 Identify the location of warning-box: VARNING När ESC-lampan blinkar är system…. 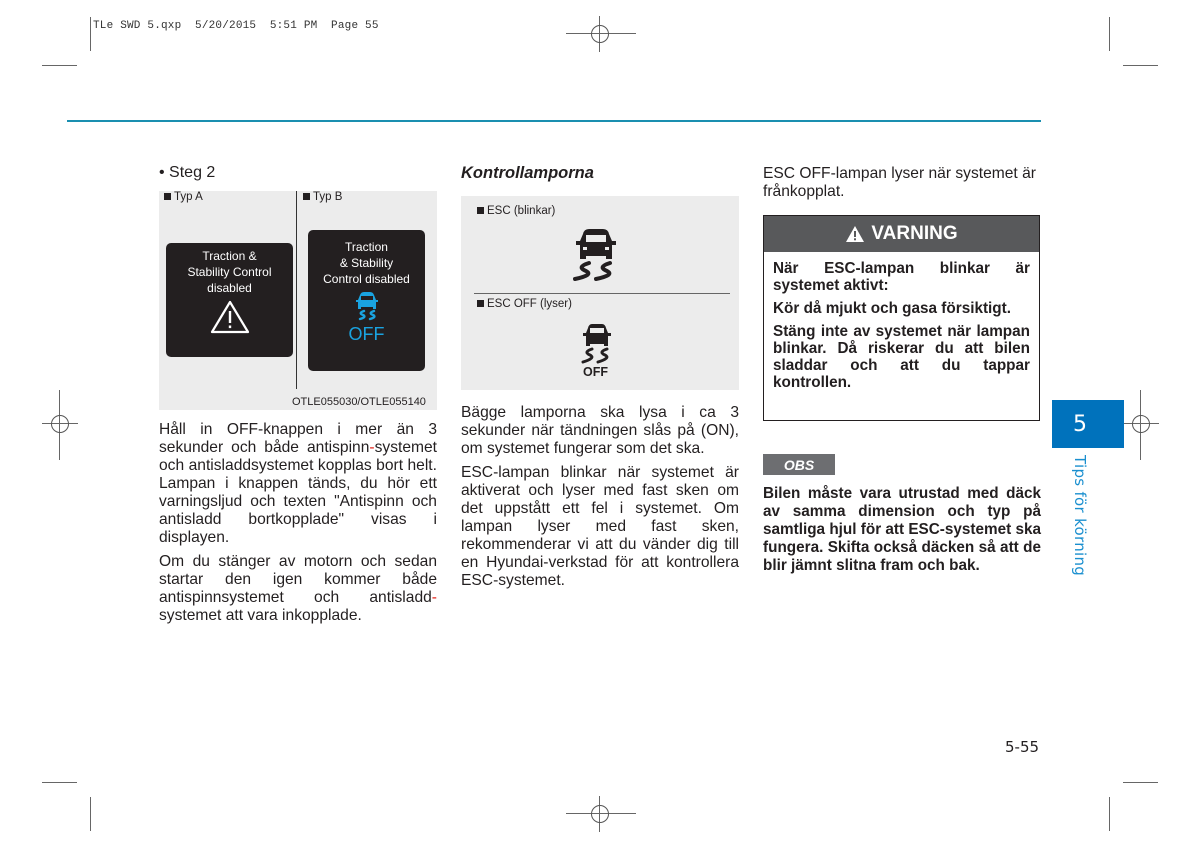
(901, 318).